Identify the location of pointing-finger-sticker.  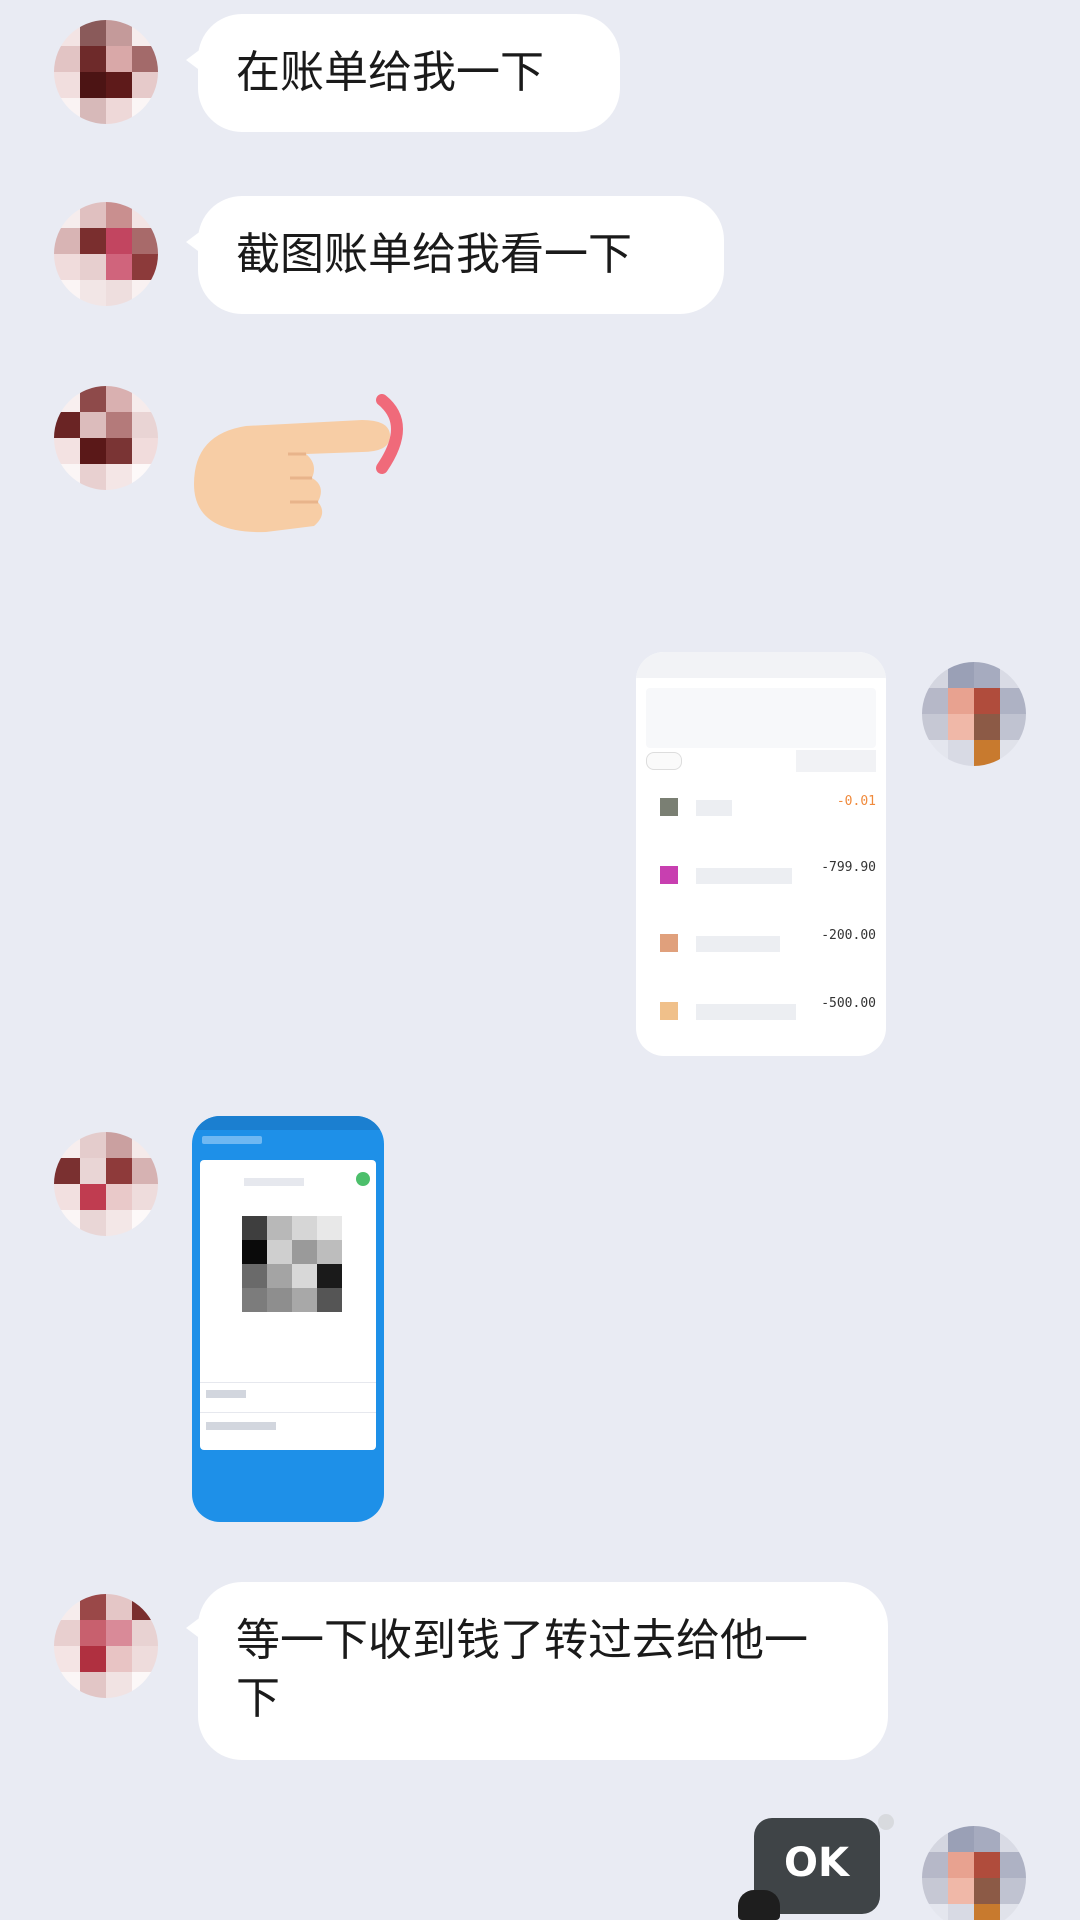
(298, 469).